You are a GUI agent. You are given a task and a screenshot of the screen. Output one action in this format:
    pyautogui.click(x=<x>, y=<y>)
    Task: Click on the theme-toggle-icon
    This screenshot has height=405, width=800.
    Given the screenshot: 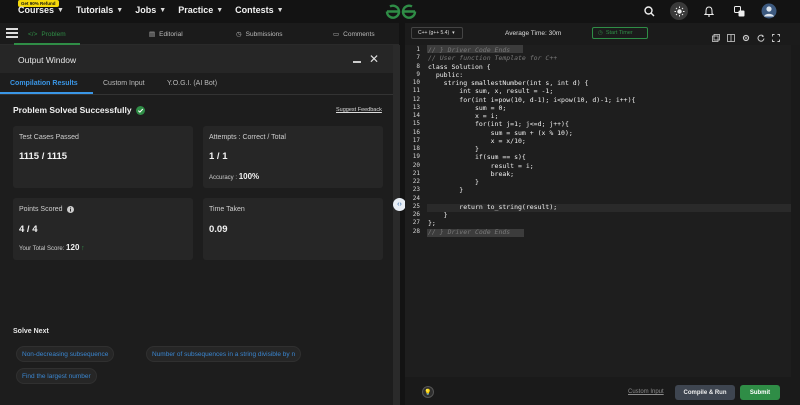 What is the action you would take?
    pyautogui.click(x=679, y=11)
    